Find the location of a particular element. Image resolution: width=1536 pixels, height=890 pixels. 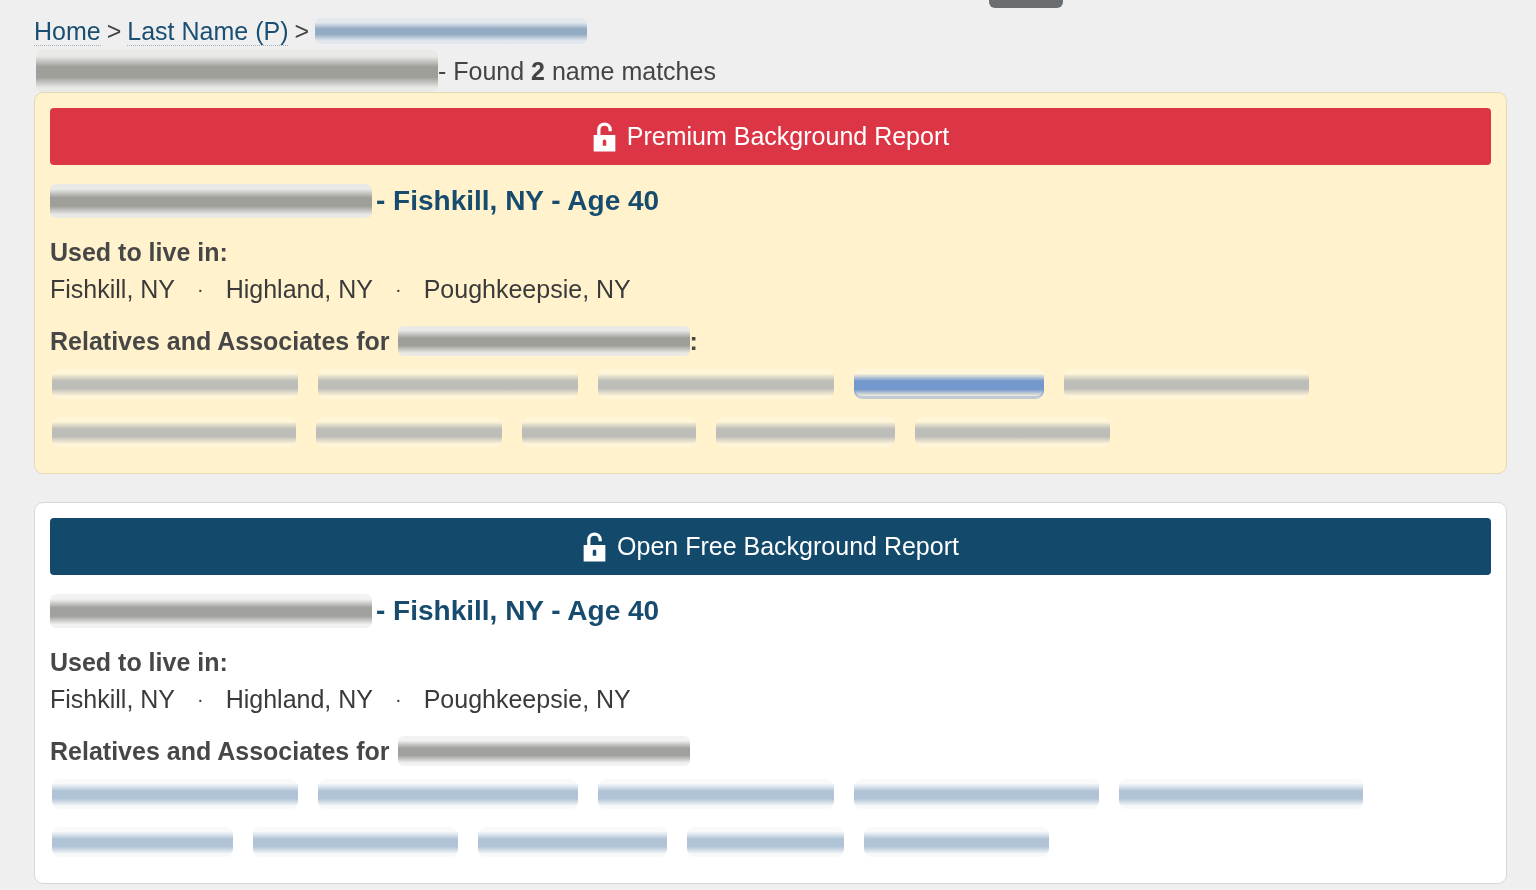

label-colon: : is located at coordinates (693, 341).